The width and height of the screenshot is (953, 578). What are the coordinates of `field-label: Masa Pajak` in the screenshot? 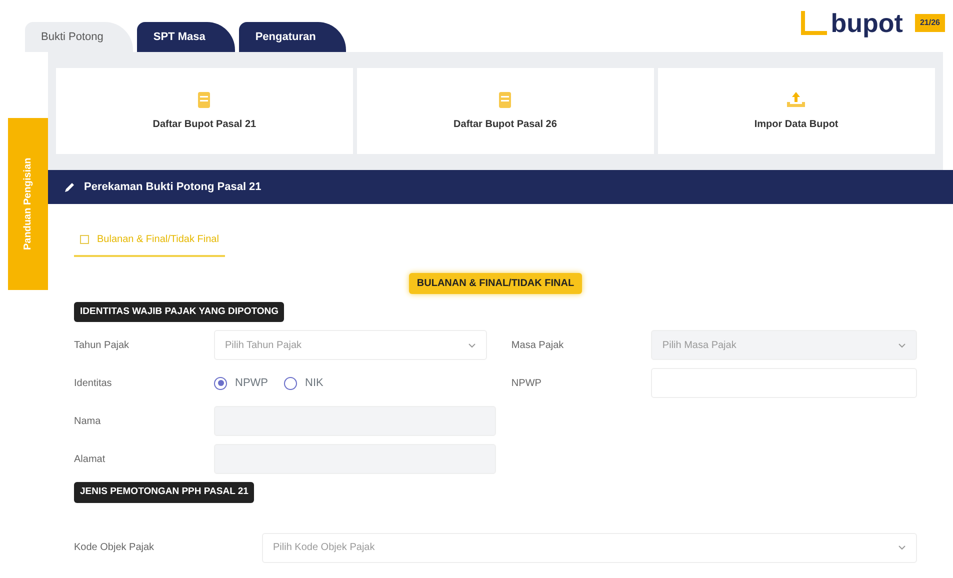 It's located at (538, 345).